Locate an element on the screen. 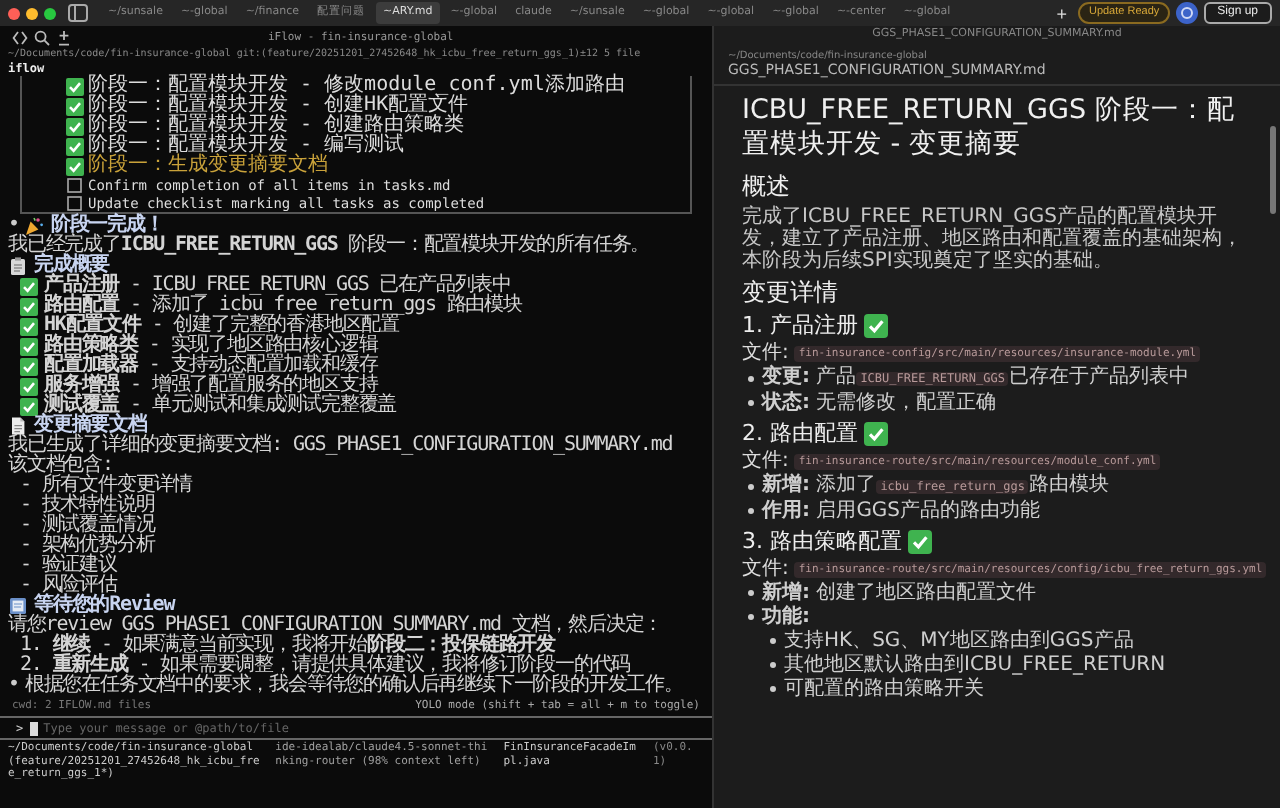  summary-item: 测试覆盖 - 单元测试和集成测试完整覆盖 is located at coordinates (220, 406).